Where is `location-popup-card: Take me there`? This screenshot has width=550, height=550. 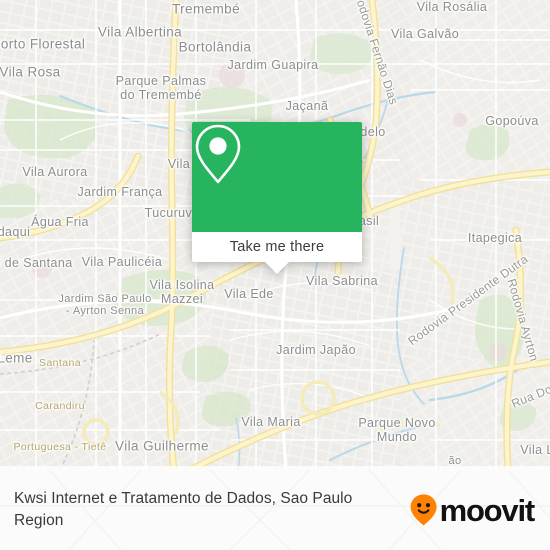 location-popup-card: Take me there is located at coordinates (277, 198).